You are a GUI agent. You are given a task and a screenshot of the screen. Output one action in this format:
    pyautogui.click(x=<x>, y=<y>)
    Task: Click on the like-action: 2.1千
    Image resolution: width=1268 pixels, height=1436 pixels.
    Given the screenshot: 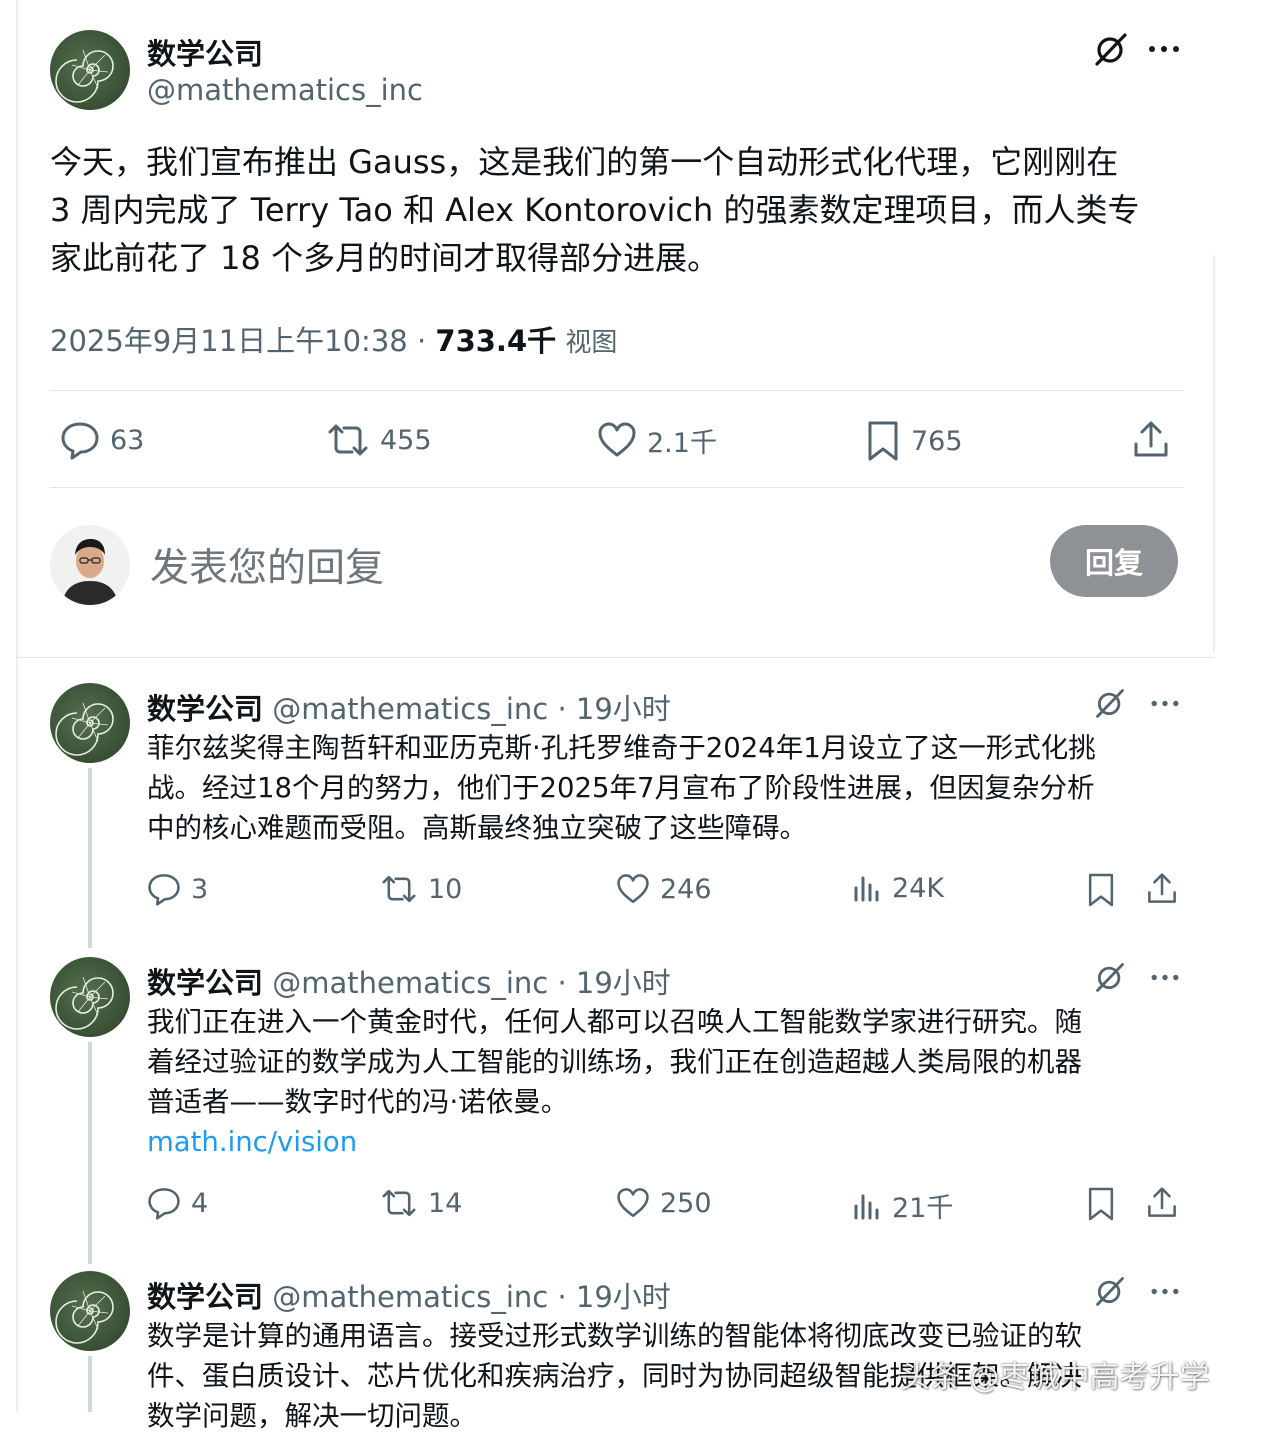 What is the action you would take?
    pyautogui.click(x=657, y=440)
    